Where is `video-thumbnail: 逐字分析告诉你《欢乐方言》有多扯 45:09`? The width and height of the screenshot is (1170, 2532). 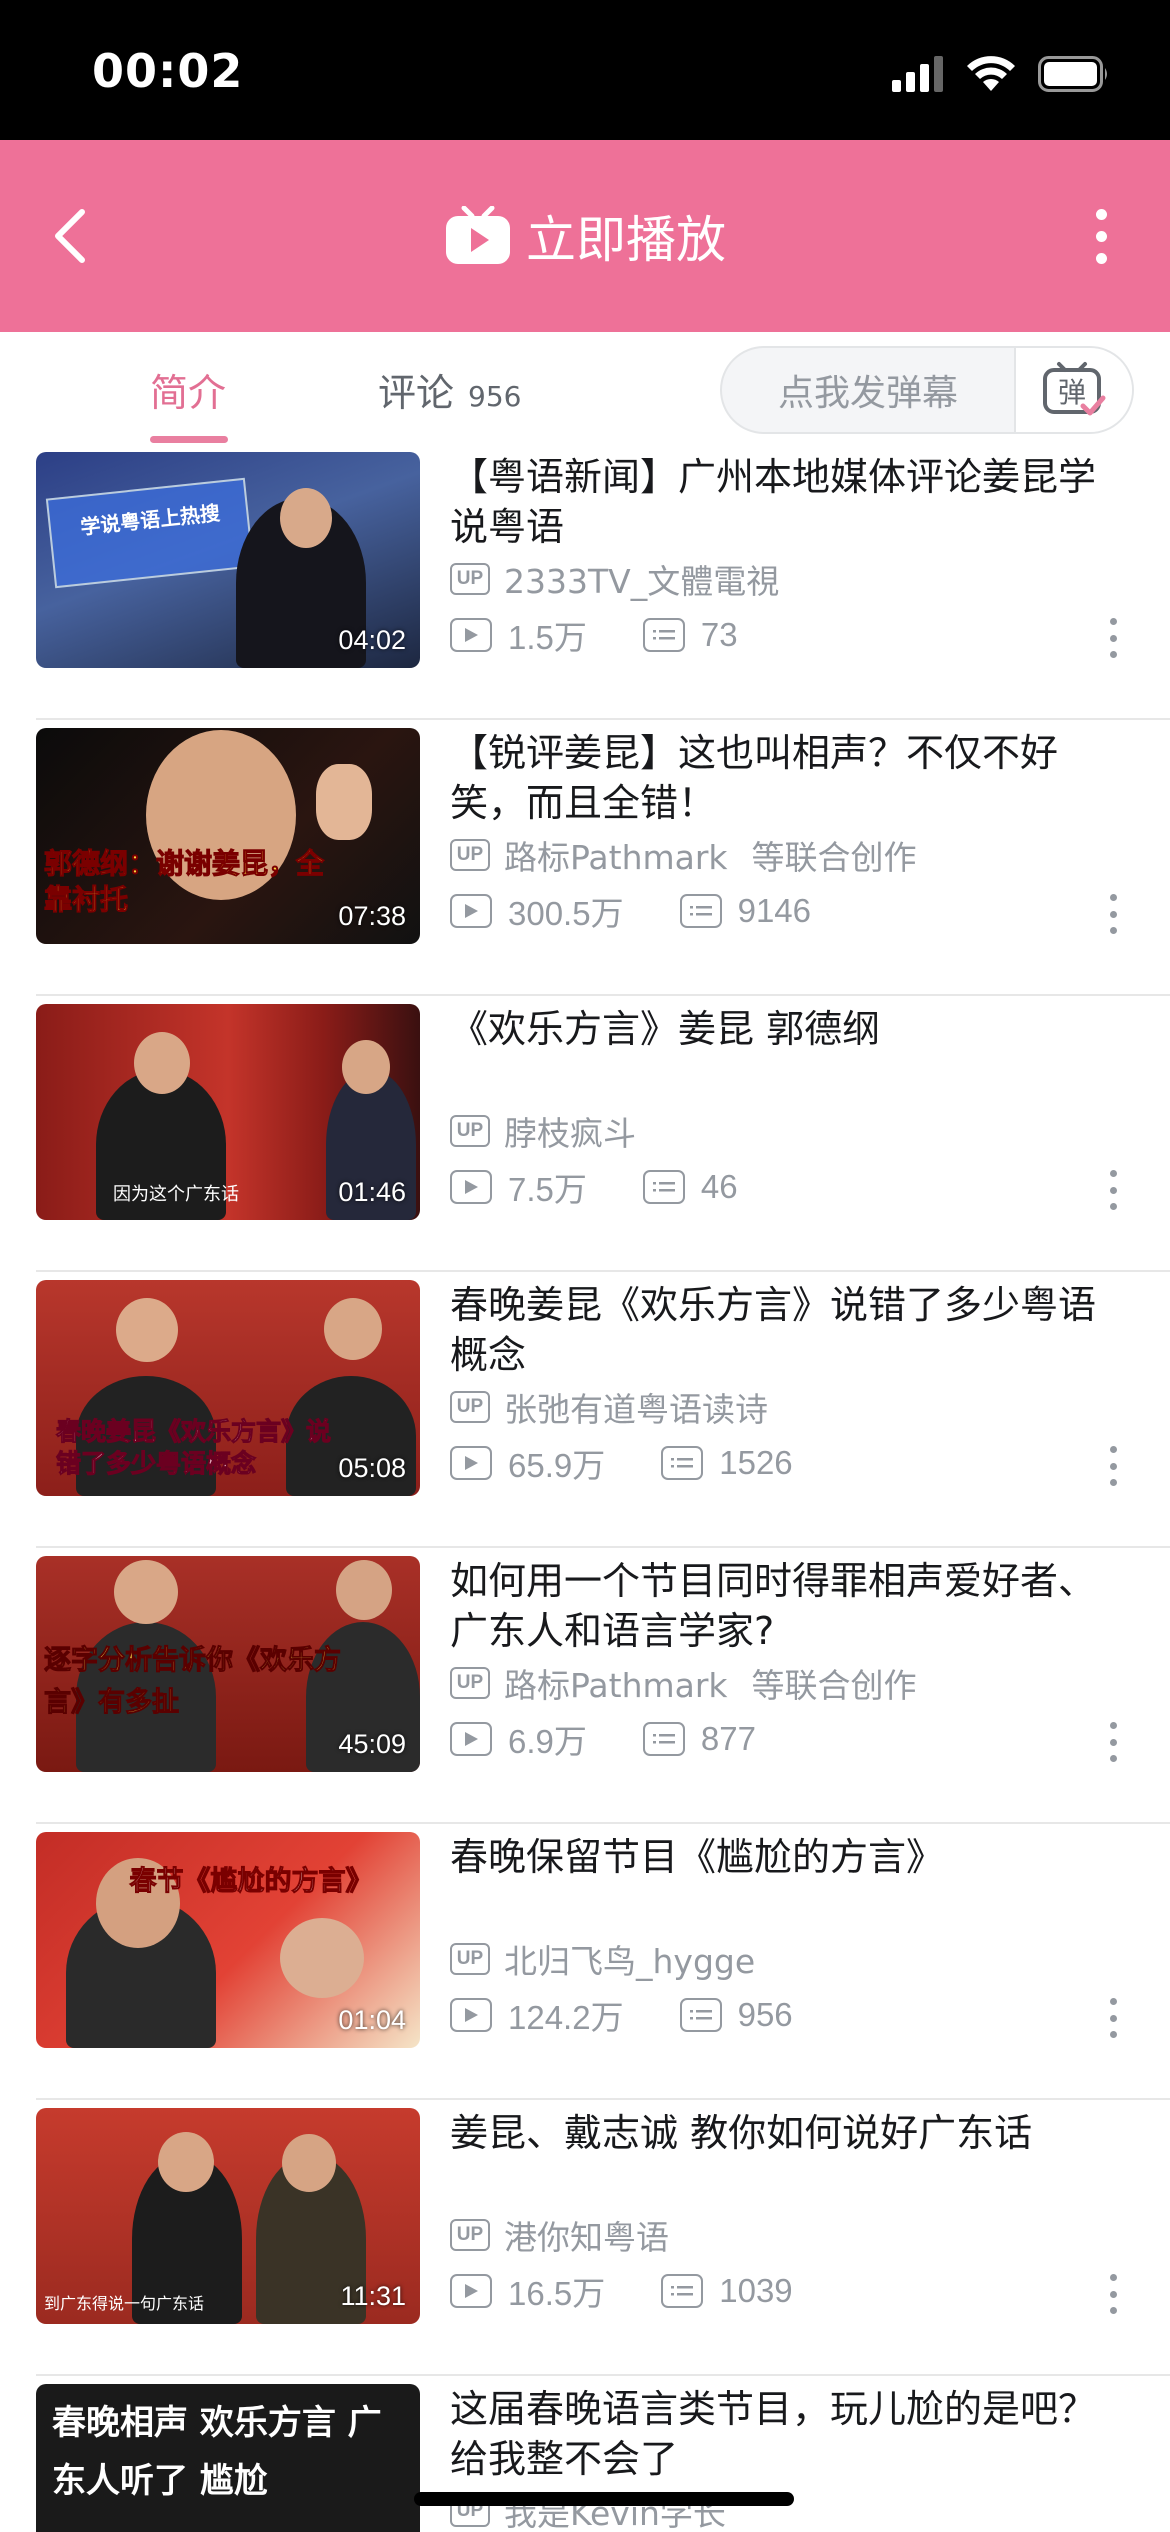
video-thumbnail: 逐字分析告诉你《欢乐方言》有多扯 45:09 is located at coordinates (228, 1664).